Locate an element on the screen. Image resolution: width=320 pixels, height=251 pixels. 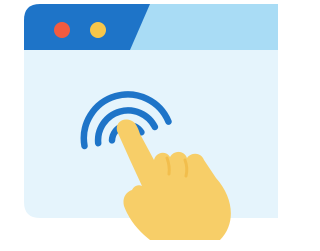
minimize-dot-icon is located at coordinates (98, 30).